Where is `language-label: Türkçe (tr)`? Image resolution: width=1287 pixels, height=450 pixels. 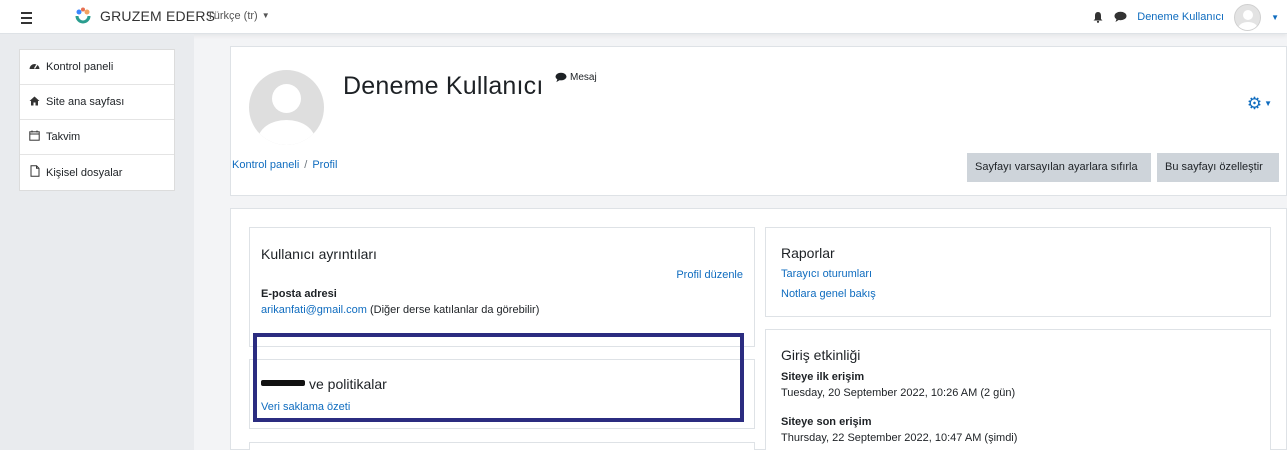
language-label: Türkçe (tr) is located at coordinates (232, 16).